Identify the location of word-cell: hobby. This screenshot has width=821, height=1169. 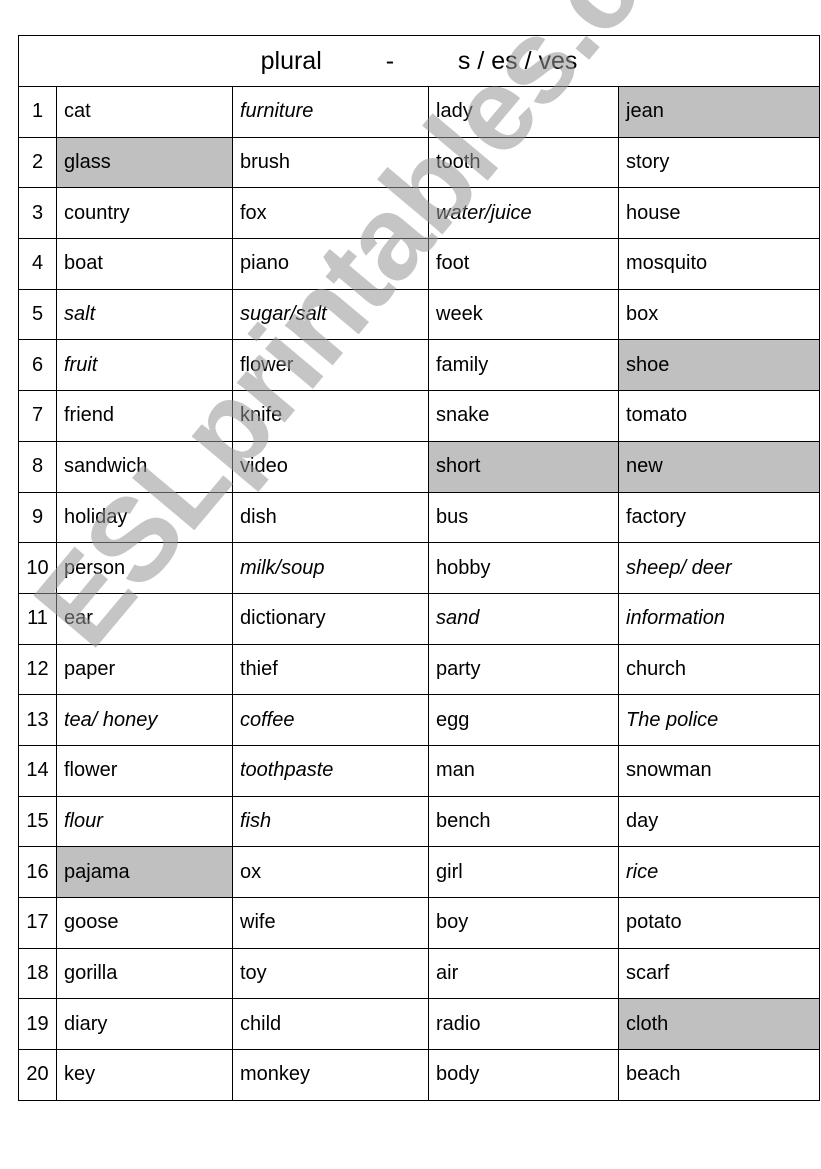
(523, 568).